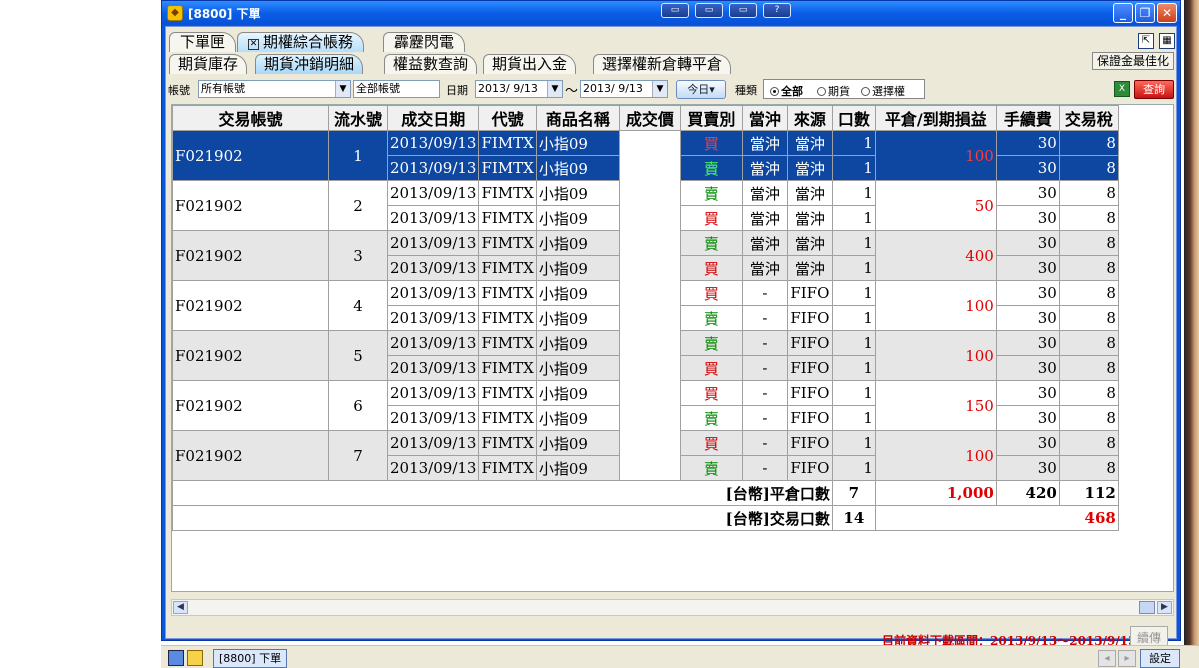 The image size is (1199, 668). Describe the element at coordinates (1145, 13) in the screenshot. I see `maximize-button: ❐` at that location.